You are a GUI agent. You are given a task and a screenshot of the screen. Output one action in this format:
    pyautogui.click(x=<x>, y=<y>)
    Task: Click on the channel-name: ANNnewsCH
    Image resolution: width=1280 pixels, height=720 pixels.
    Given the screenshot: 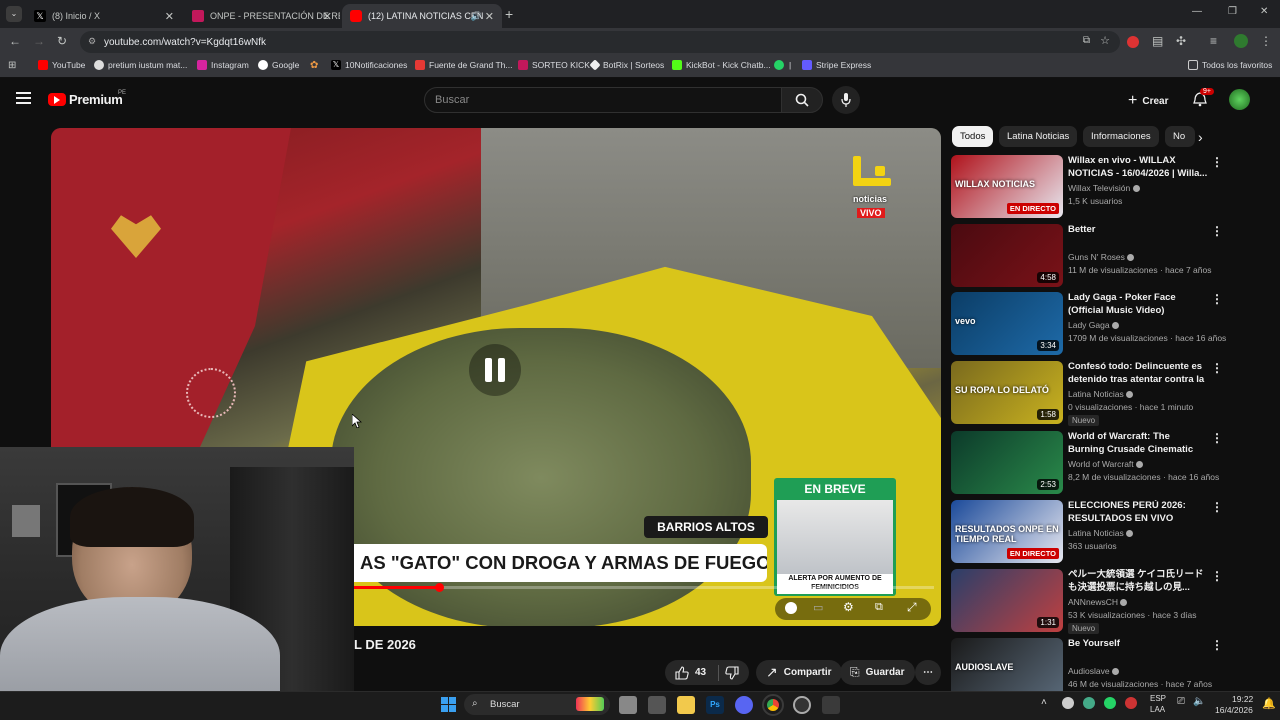 What is the action you would take?
    pyautogui.click(x=1098, y=602)
    